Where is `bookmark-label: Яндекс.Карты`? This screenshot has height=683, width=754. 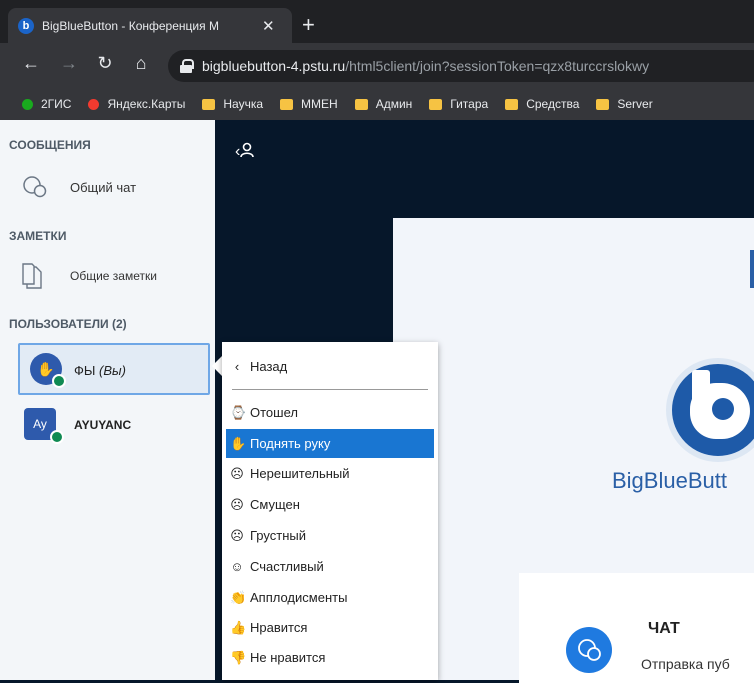
bookmark-label: Яндекс.Карты is located at coordinates (146, 104).